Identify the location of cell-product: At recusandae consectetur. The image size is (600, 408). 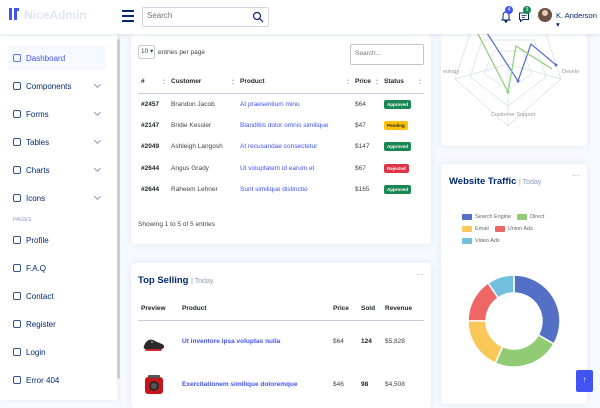
(294, 147).